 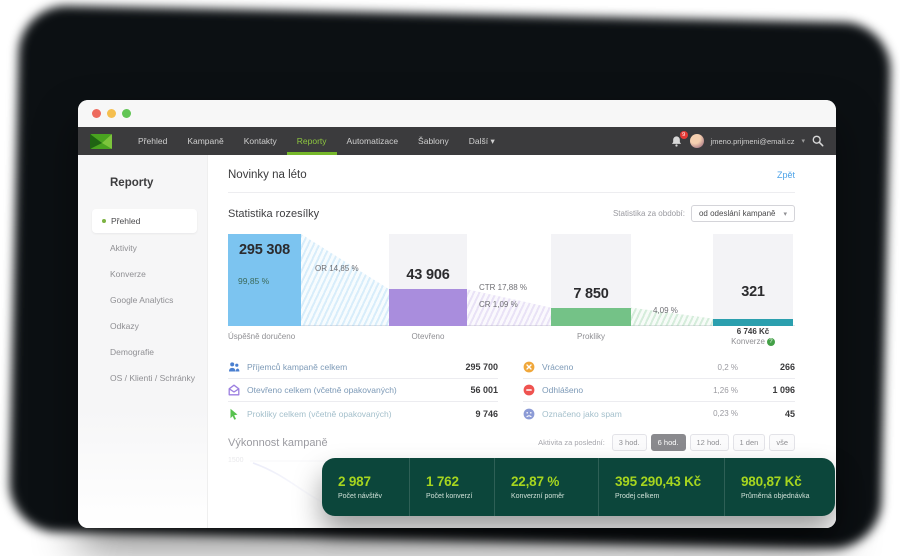 I want to click on filter-all-button: vše, so click(x=782, y=442).